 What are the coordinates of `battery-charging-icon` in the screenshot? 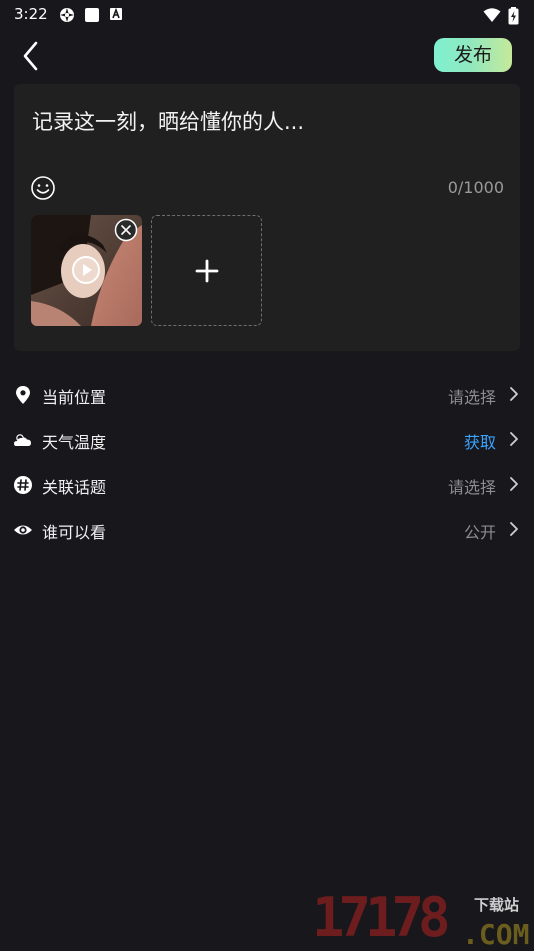 It's located at (513, 16).